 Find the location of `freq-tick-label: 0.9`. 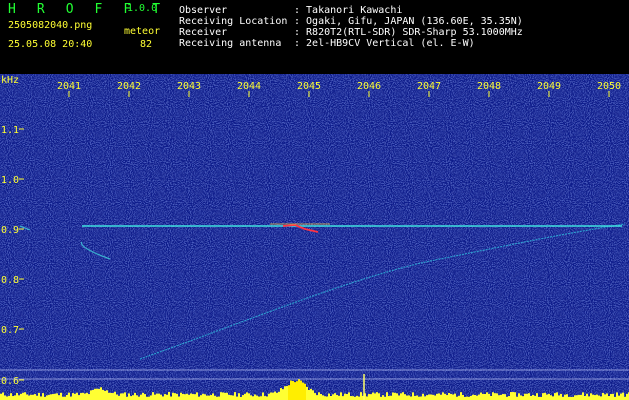

freq-tick-label: 0.9 is located at coordinates (10, 230).